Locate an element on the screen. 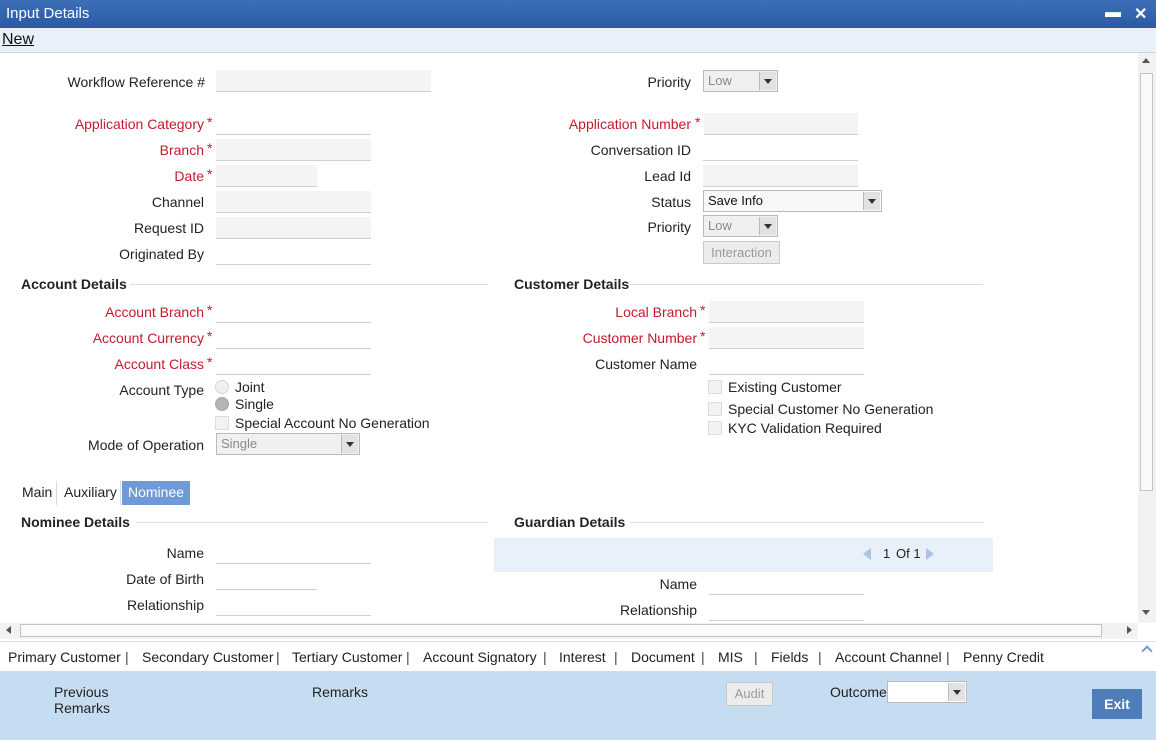  exit-button: Exit is located at coordinates (1117, 704).